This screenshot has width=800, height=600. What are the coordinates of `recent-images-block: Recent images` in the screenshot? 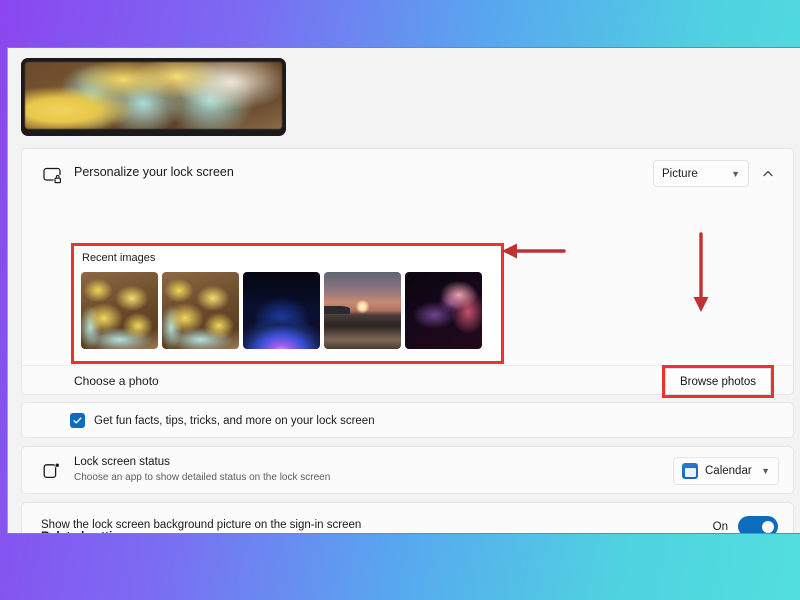 It's located at (287, 303).